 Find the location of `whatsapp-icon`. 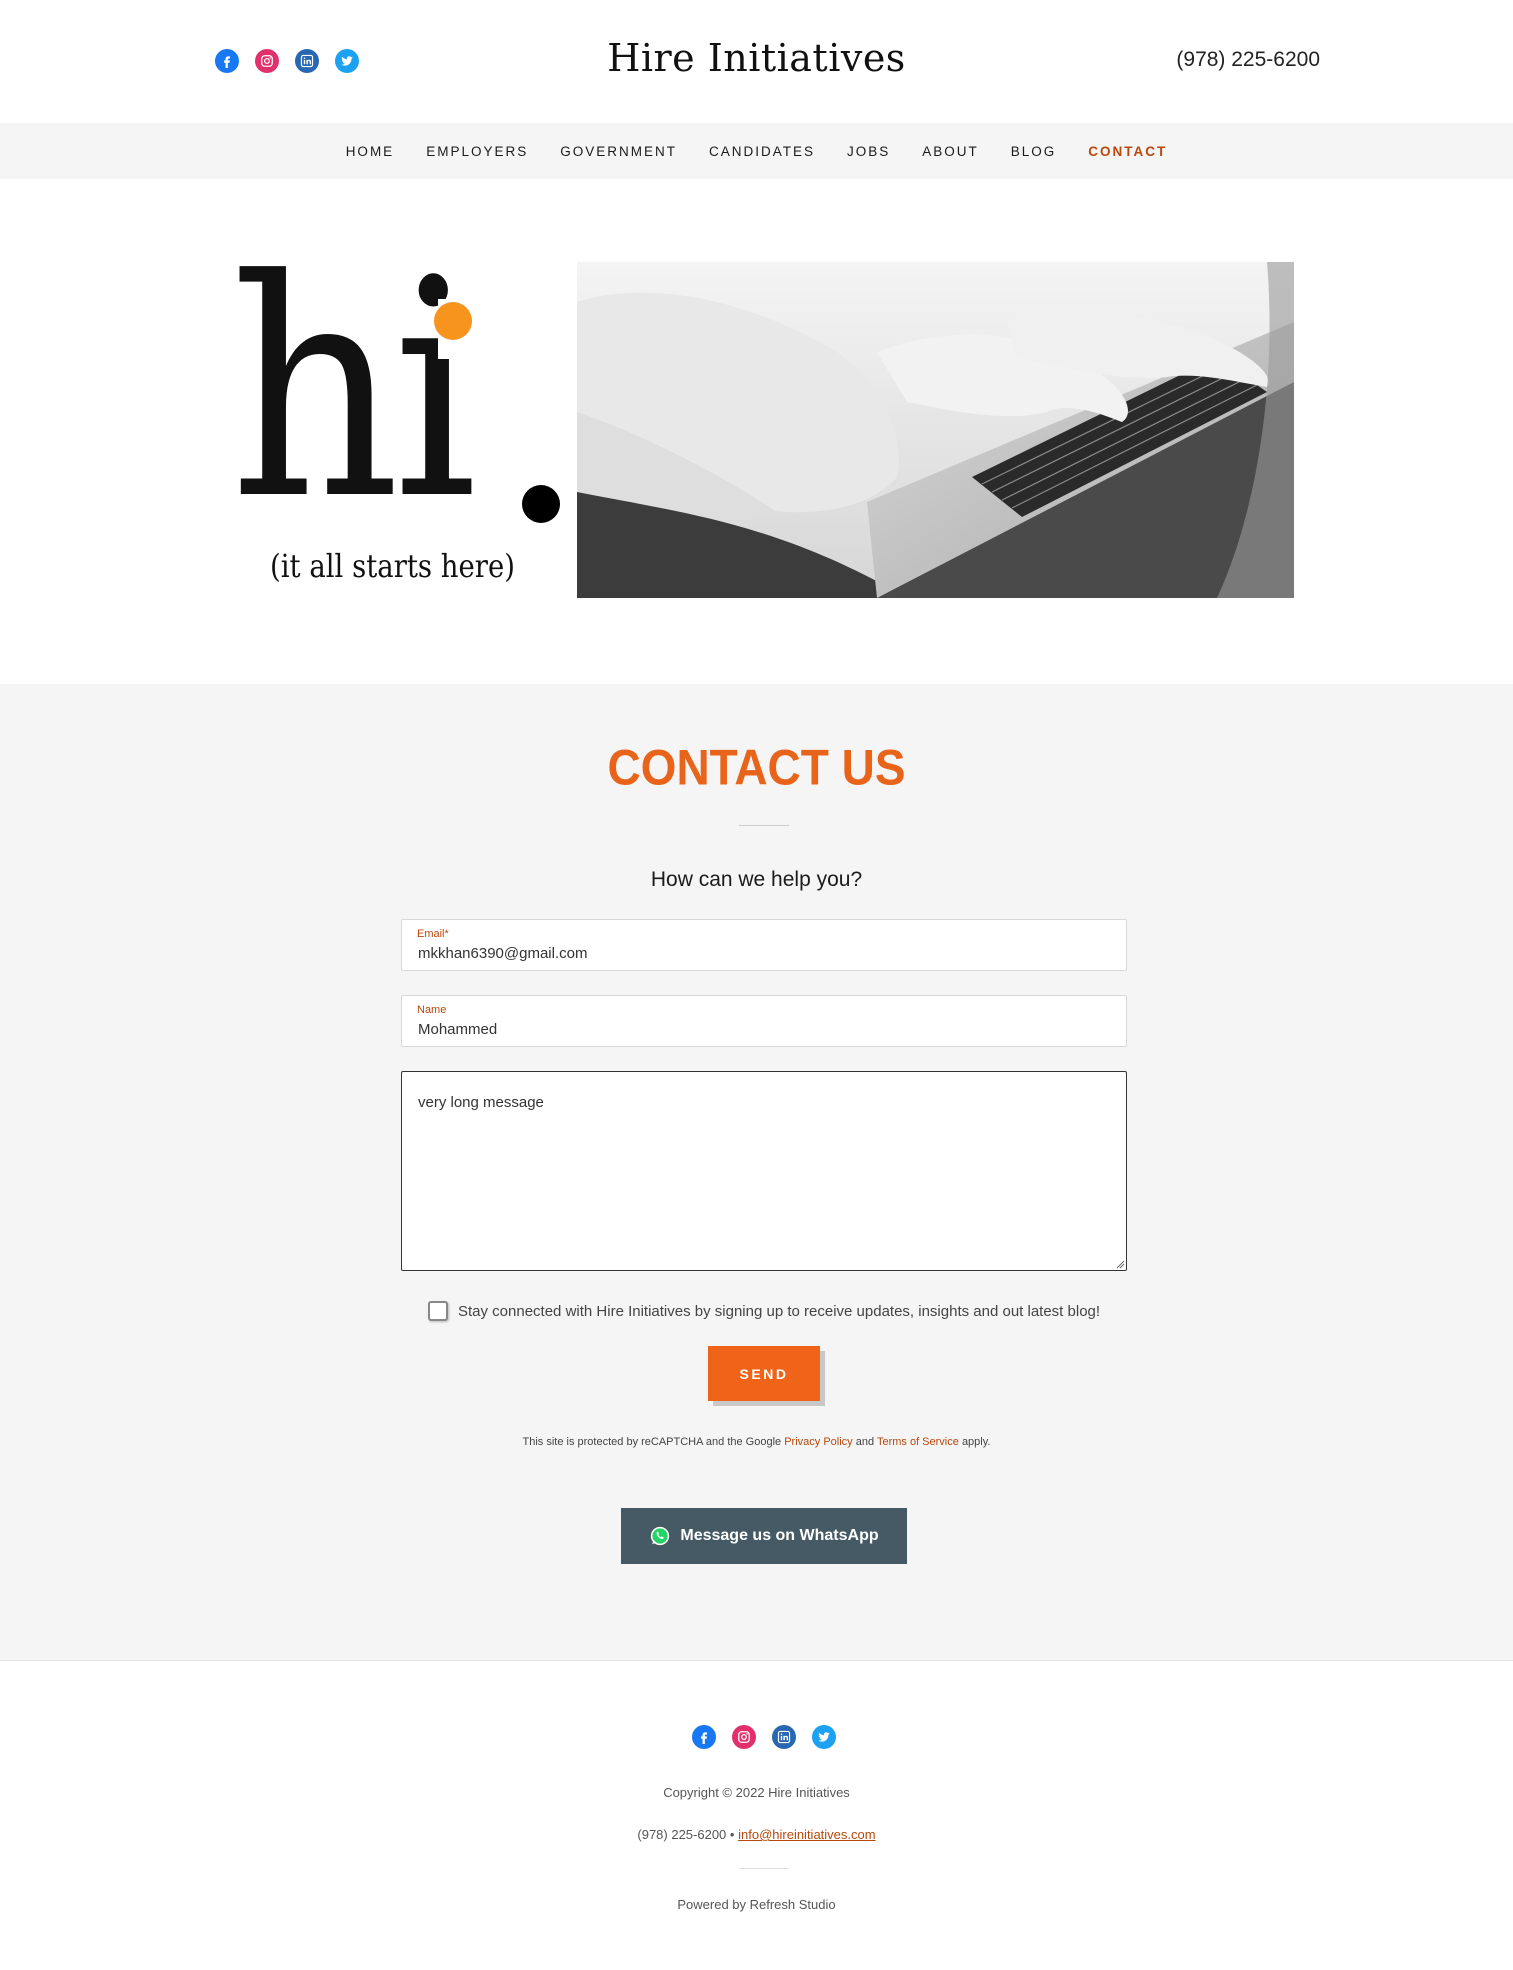

whatsapp-icon is located at coordinates (660, 1536).